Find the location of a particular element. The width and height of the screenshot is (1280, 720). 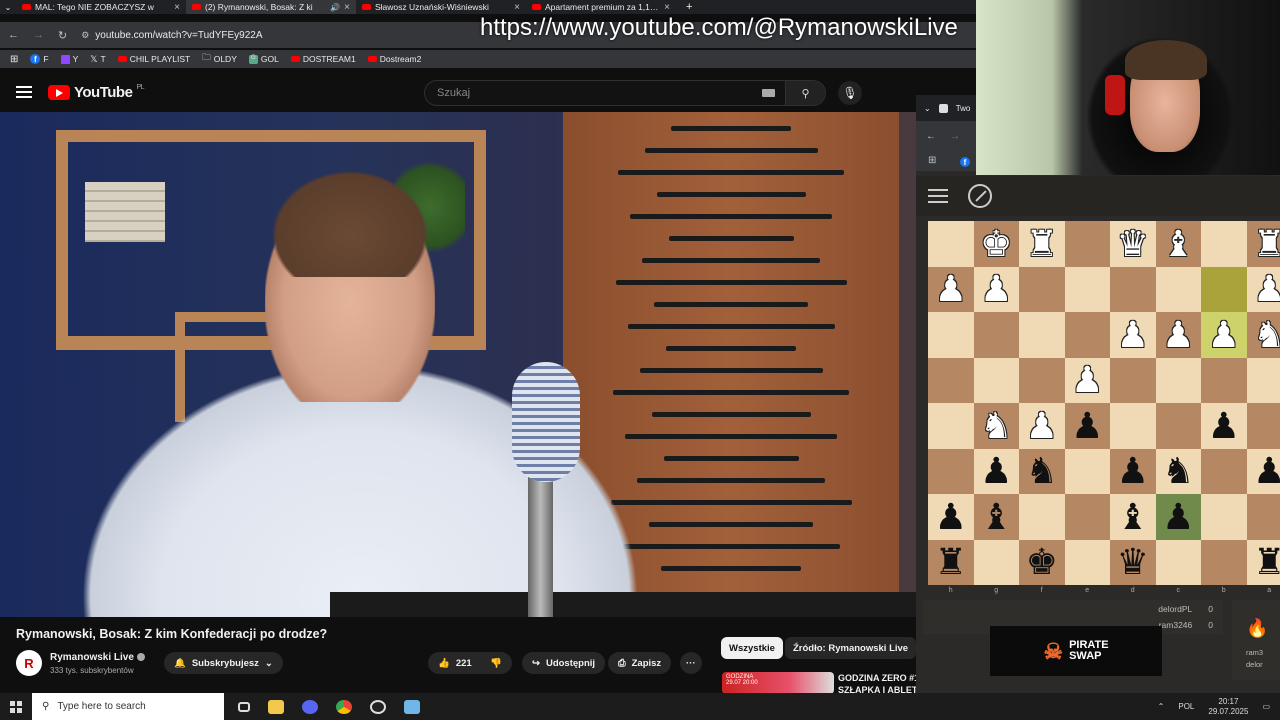

black-king-piece: ♚ is located at coordinates (1042, 562).